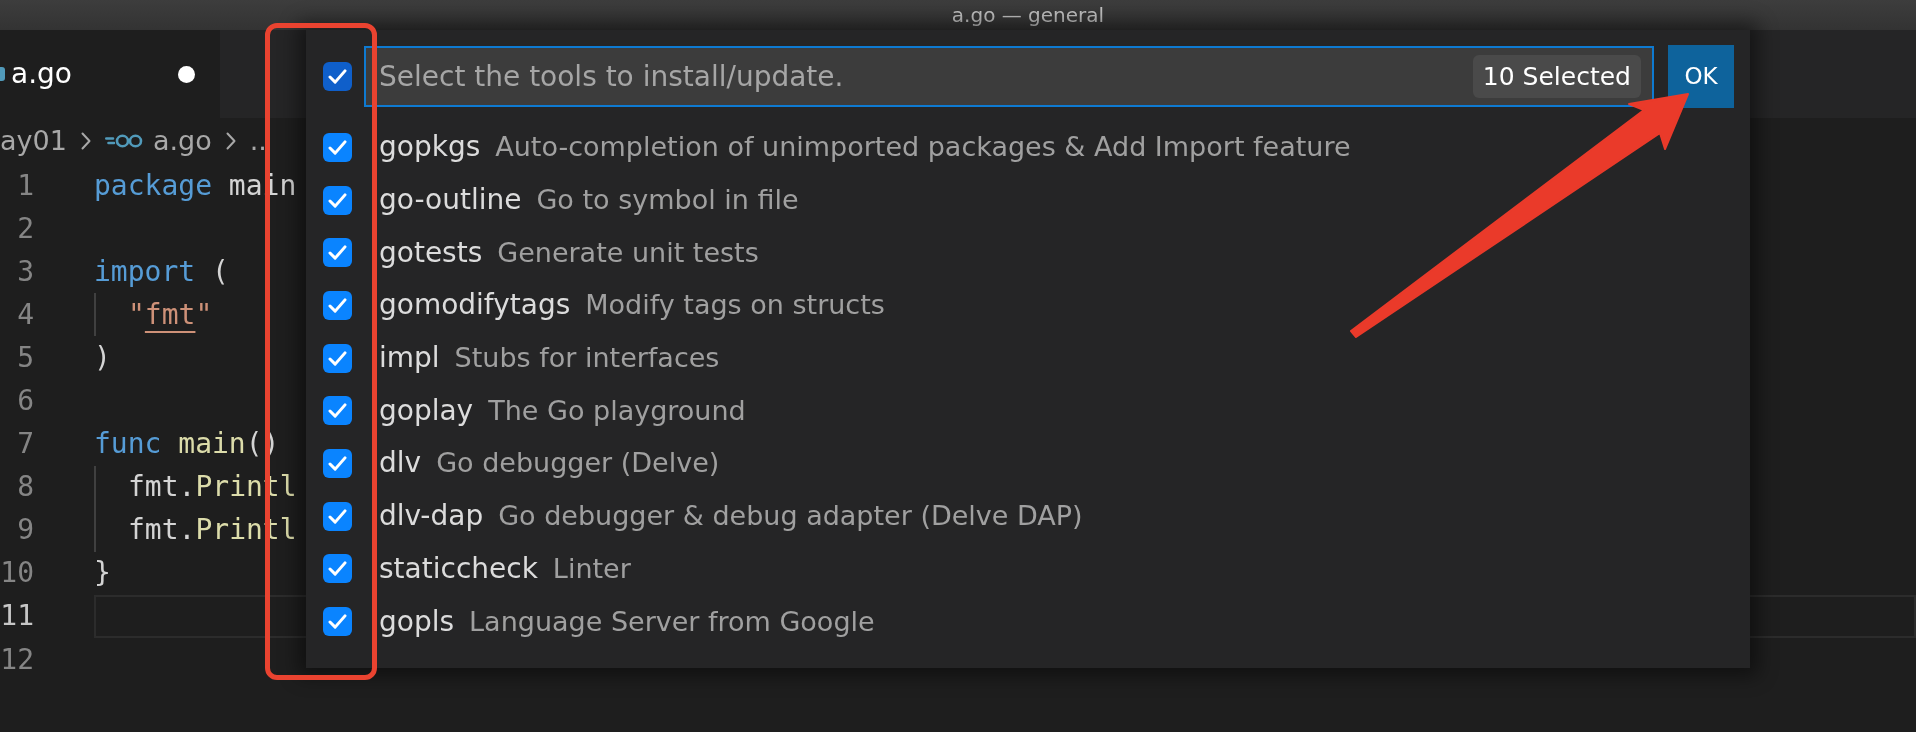  Describe the element at coordinates (1701, 76) in the screenshot. I see `ok-button: OK` at that location.